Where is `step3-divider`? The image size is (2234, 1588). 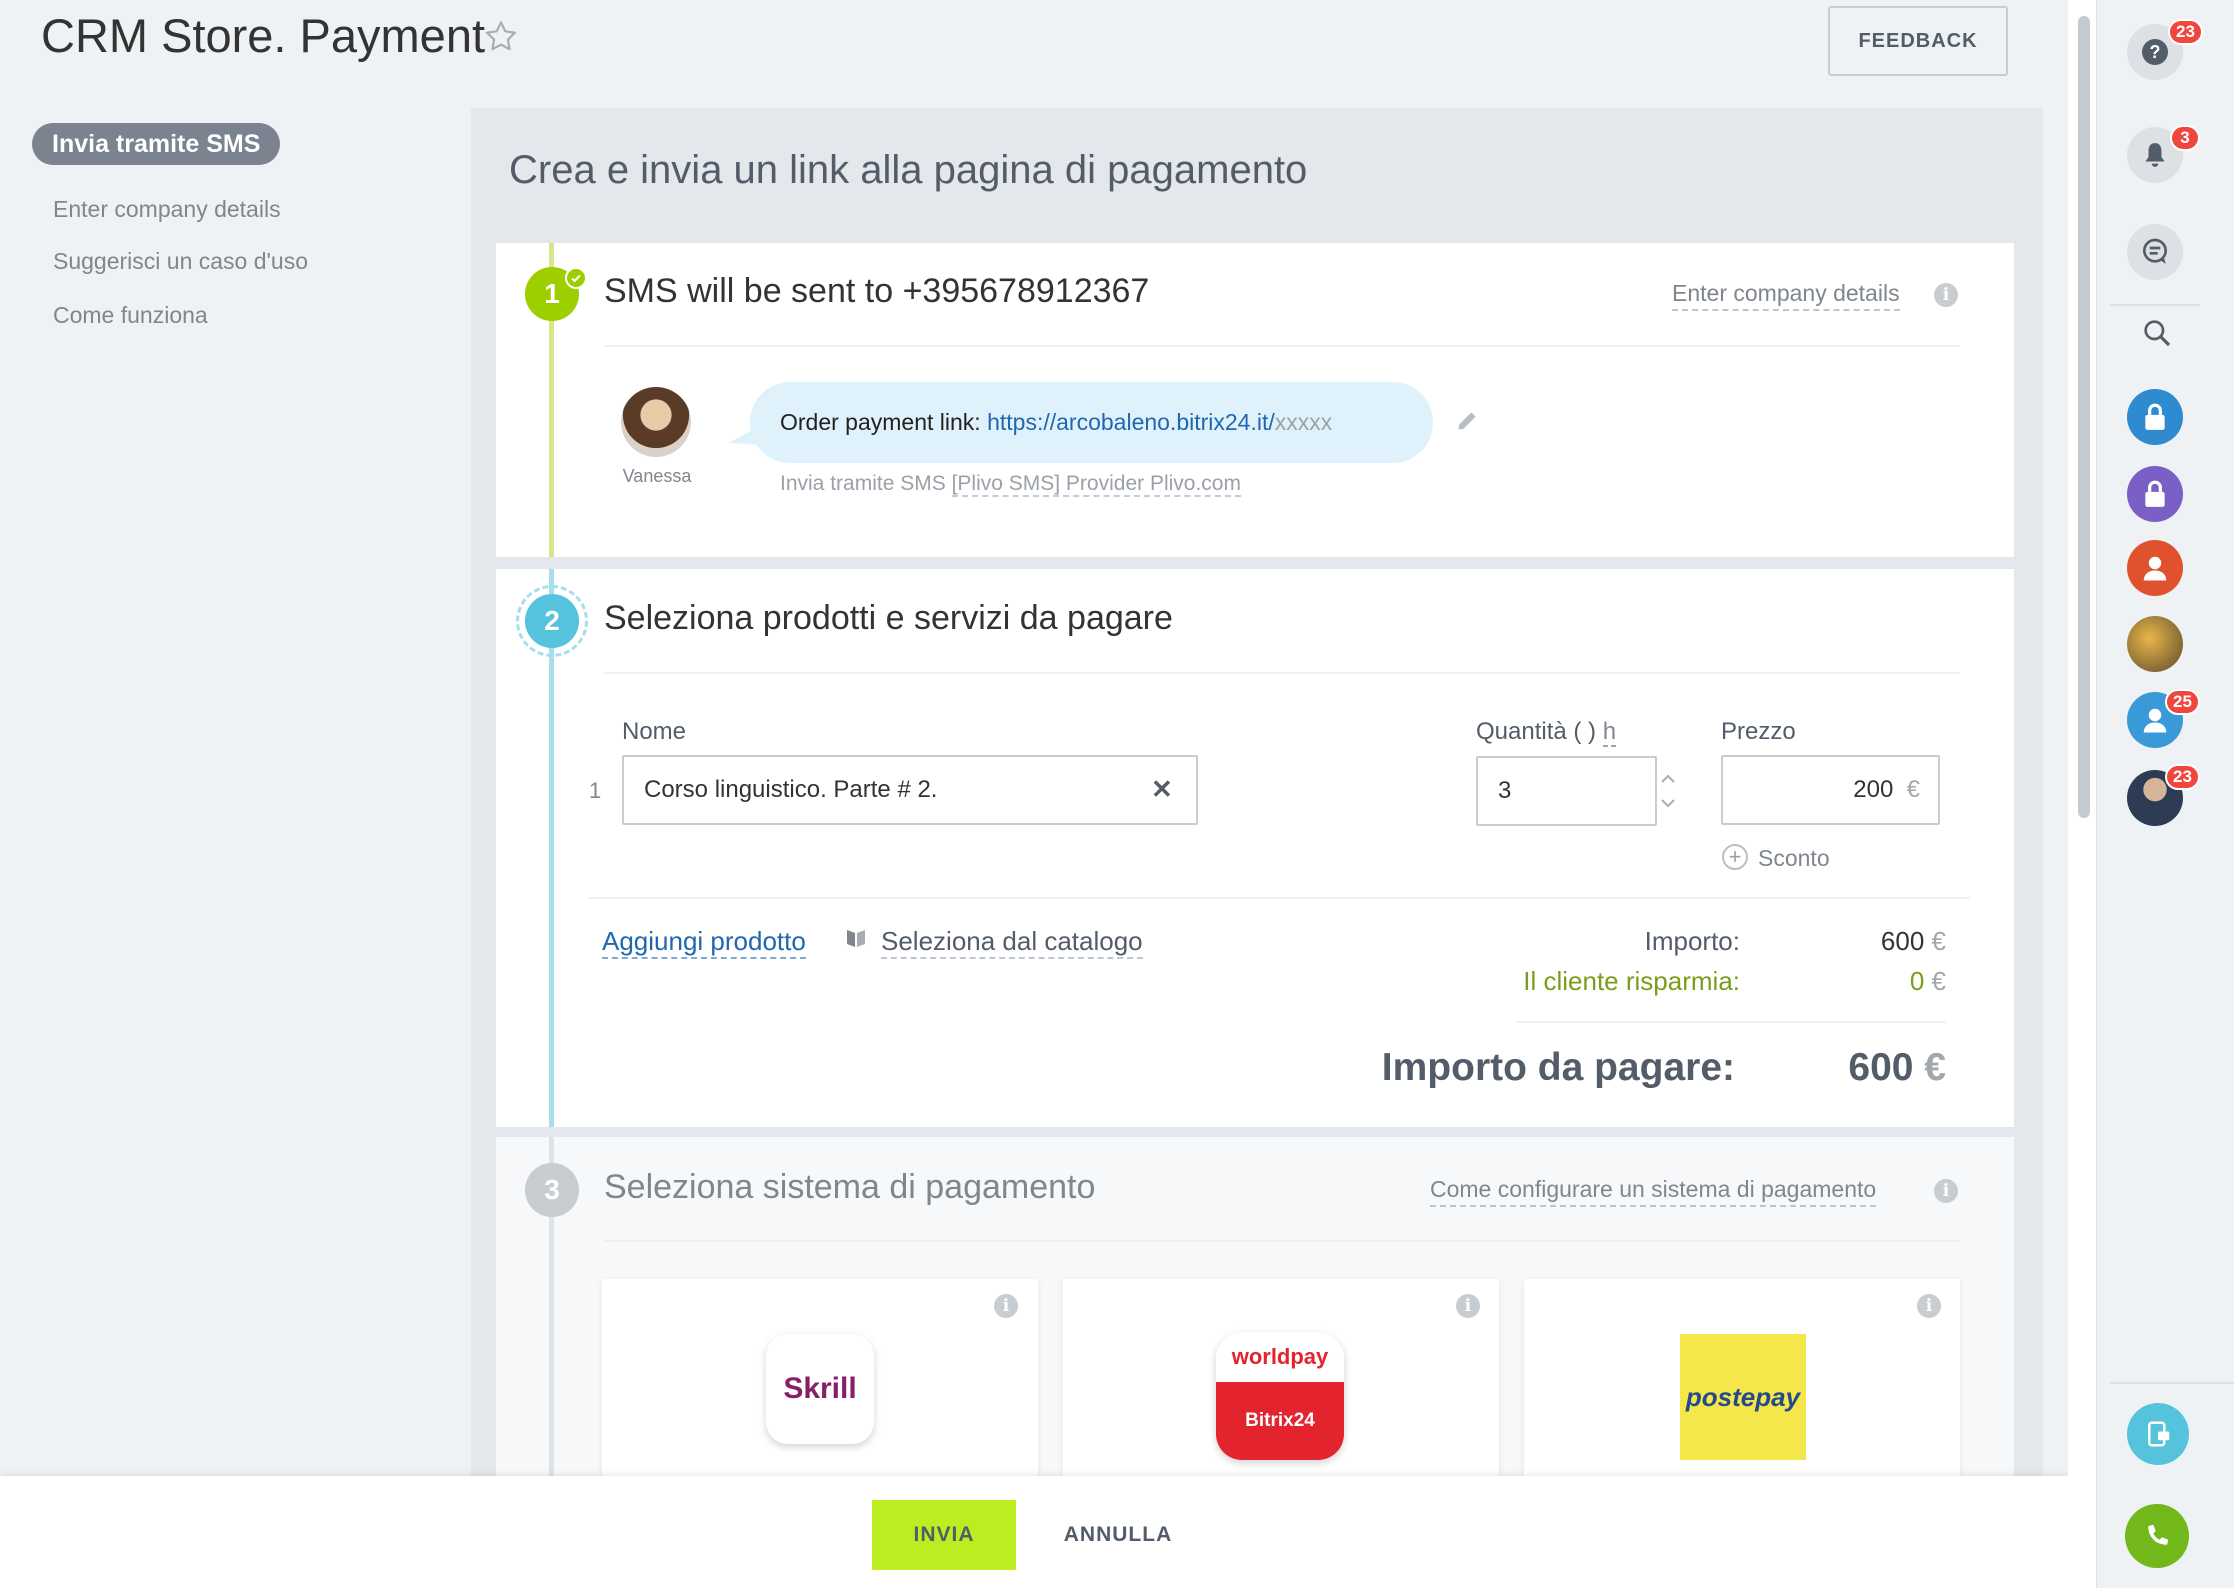 step3-divider is located at coordinates (1282, 1241).